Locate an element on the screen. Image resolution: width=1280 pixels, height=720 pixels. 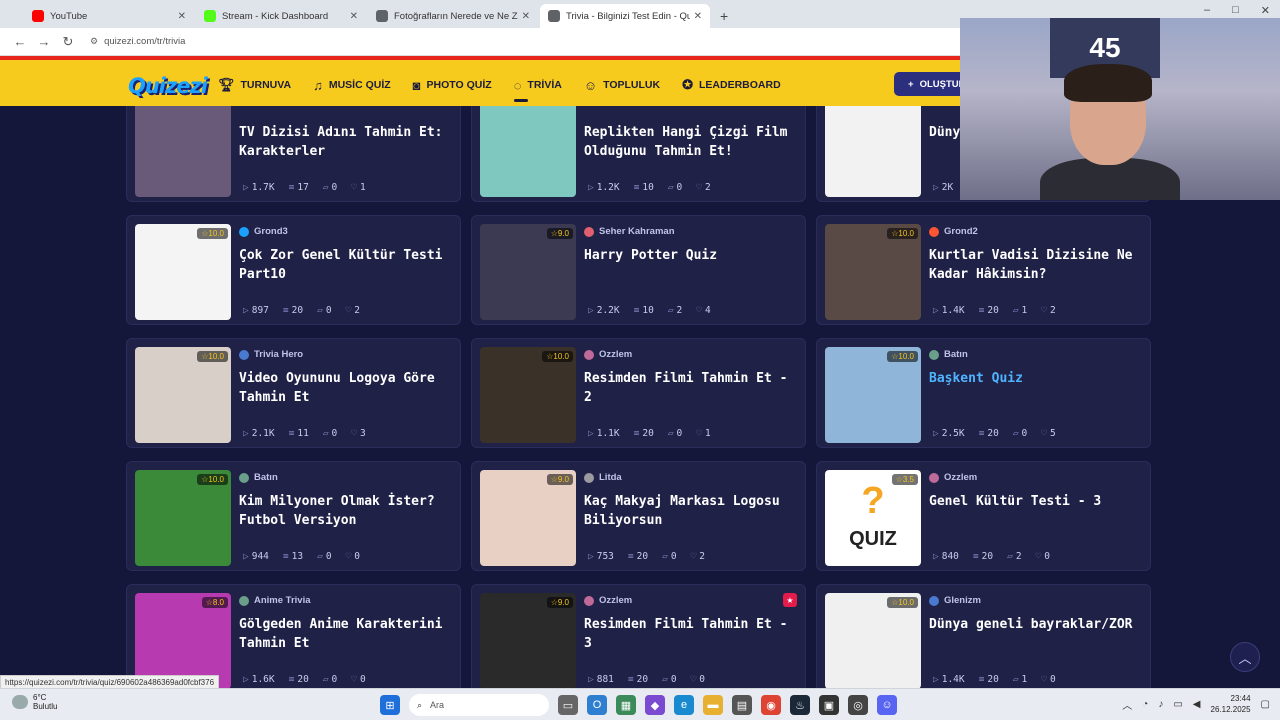
menu-item: ♫ MUSİC QUİZ is located at coordinates (352, 85).